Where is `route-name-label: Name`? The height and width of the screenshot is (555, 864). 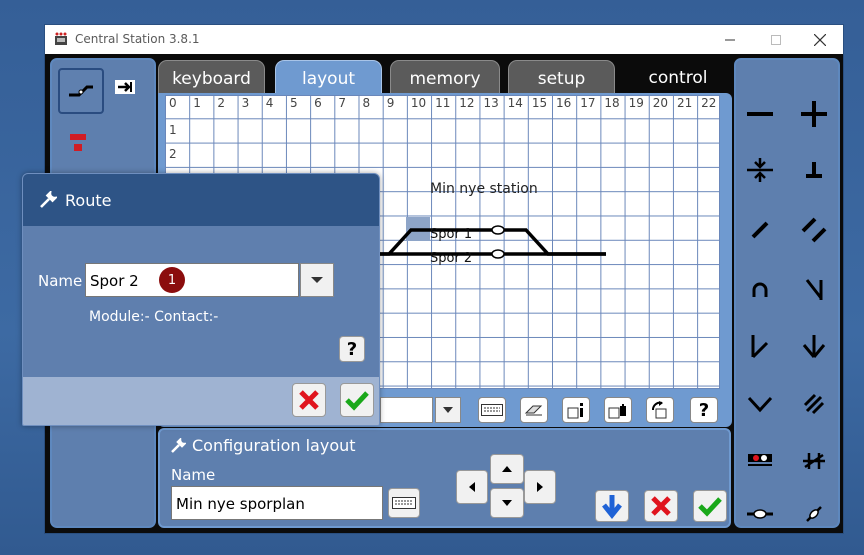 route-name-label: Name is located at coordinates (60, 281).